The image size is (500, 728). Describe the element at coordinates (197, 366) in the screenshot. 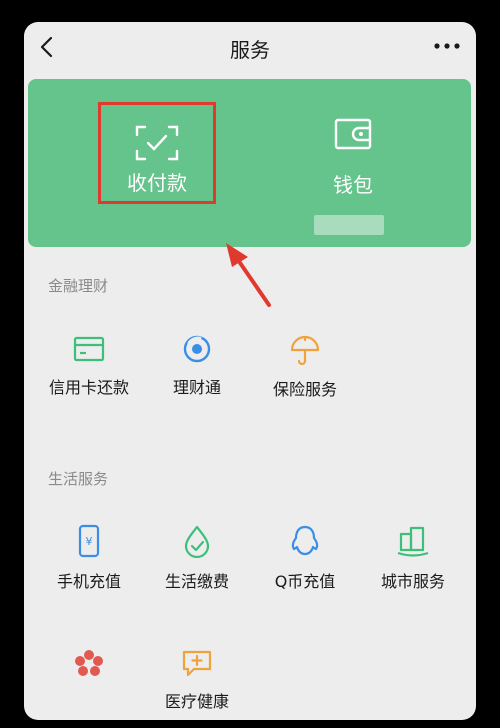

I see `licaitong-item: 理财通` at that location.